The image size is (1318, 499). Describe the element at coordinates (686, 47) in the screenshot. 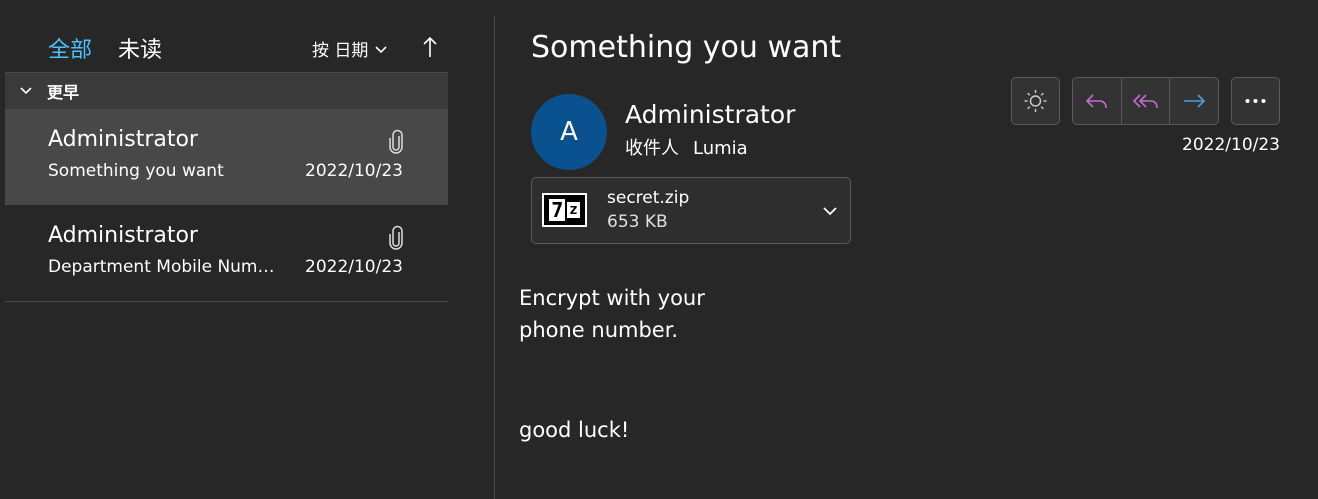

I see `message-title: Something you want` at that location.